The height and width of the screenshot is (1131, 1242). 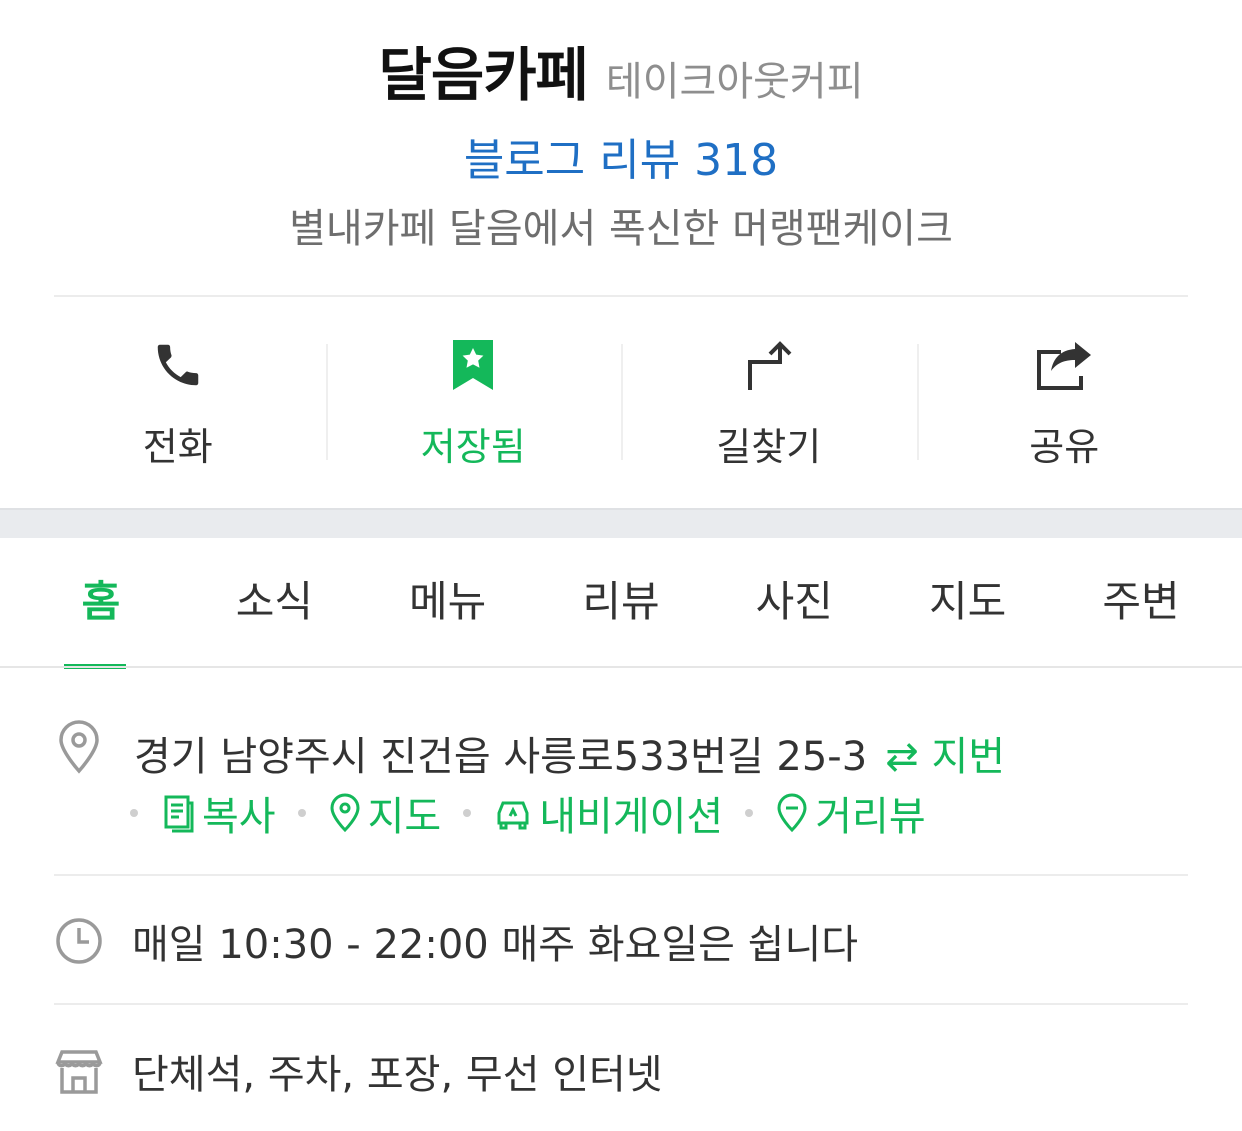 I want to click on bookmark-star-icon, so click(x=473, y=365).